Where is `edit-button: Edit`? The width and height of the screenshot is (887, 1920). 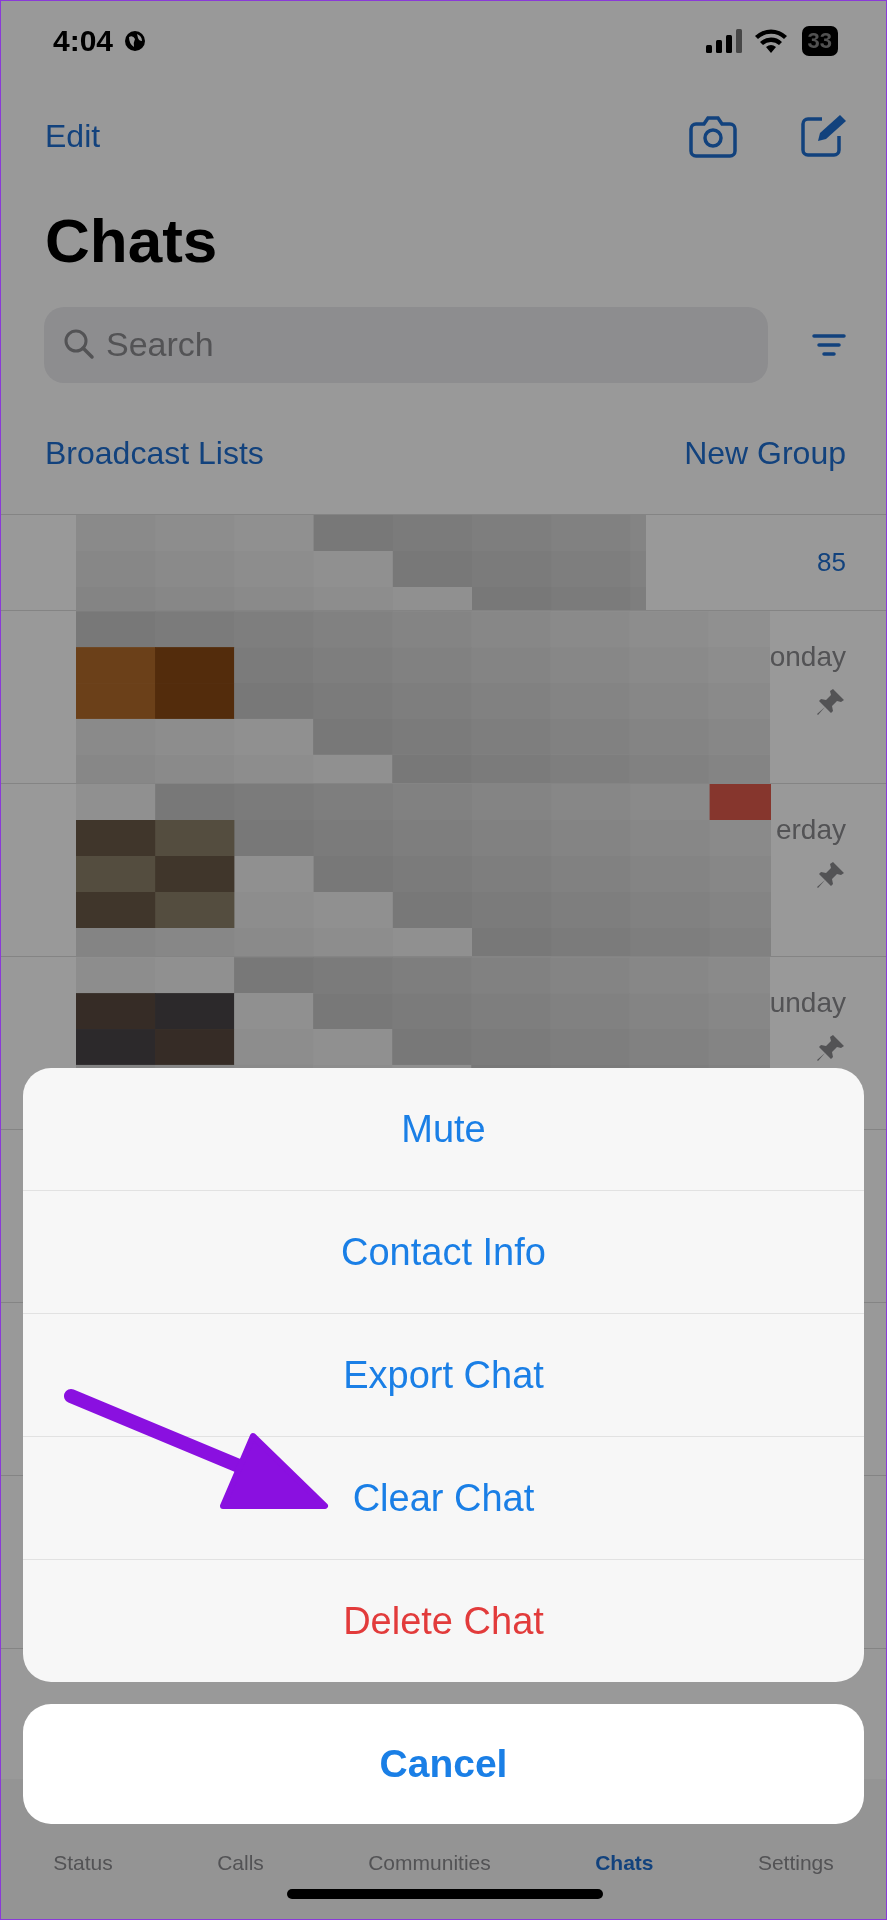 edit-button: Edit is located at coordinates (73, 136).